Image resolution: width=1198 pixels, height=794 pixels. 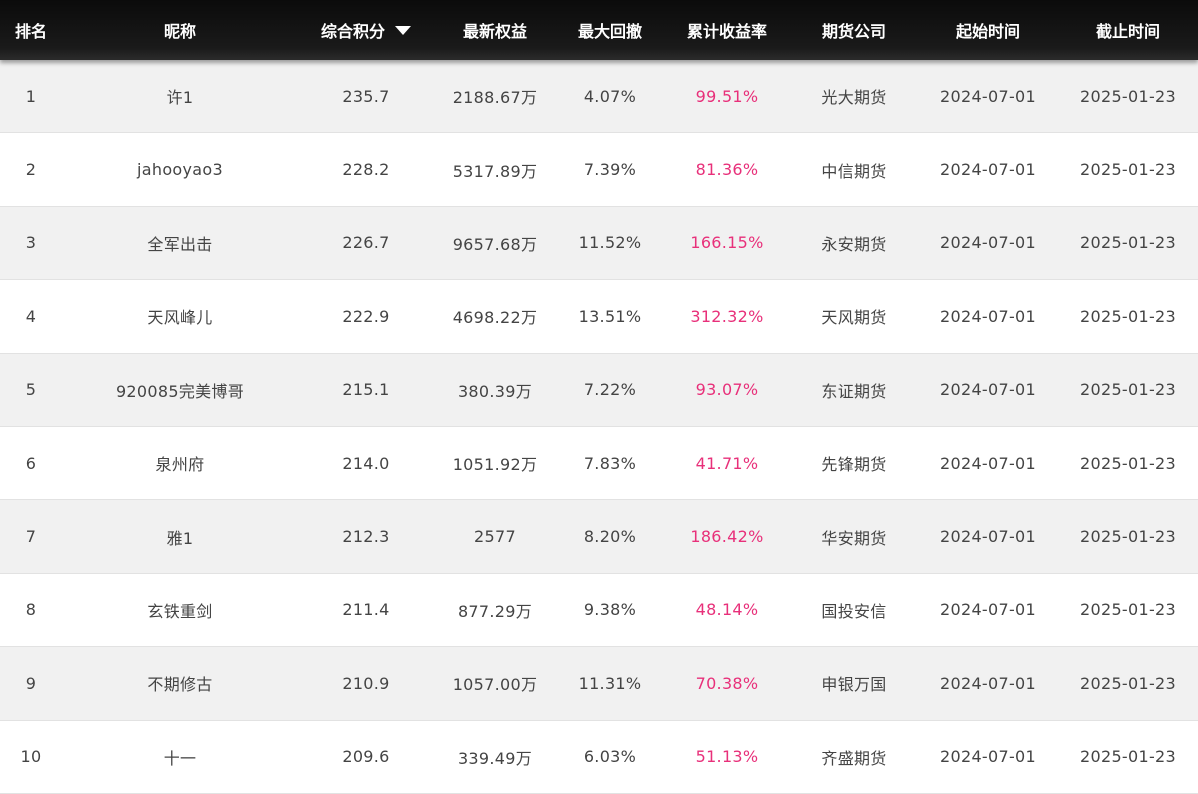 I want to click on column-header-company: 期货公司, so click(x=854, y=30).